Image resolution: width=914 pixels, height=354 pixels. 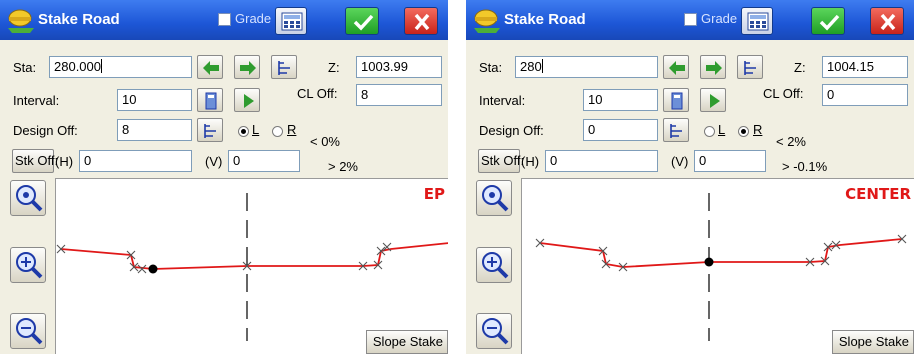 I want to click on z-input: 1004.15, so click(x=865, y=67).